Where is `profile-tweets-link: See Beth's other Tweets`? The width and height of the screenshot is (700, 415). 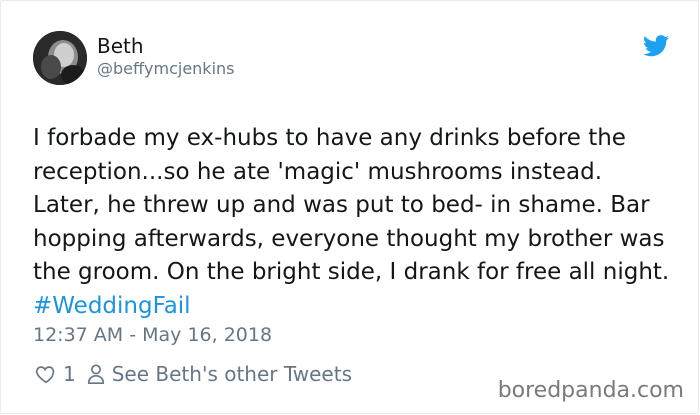 profile-tweets-link: See Beth's other Tweets is located at coordinates (232, 374).